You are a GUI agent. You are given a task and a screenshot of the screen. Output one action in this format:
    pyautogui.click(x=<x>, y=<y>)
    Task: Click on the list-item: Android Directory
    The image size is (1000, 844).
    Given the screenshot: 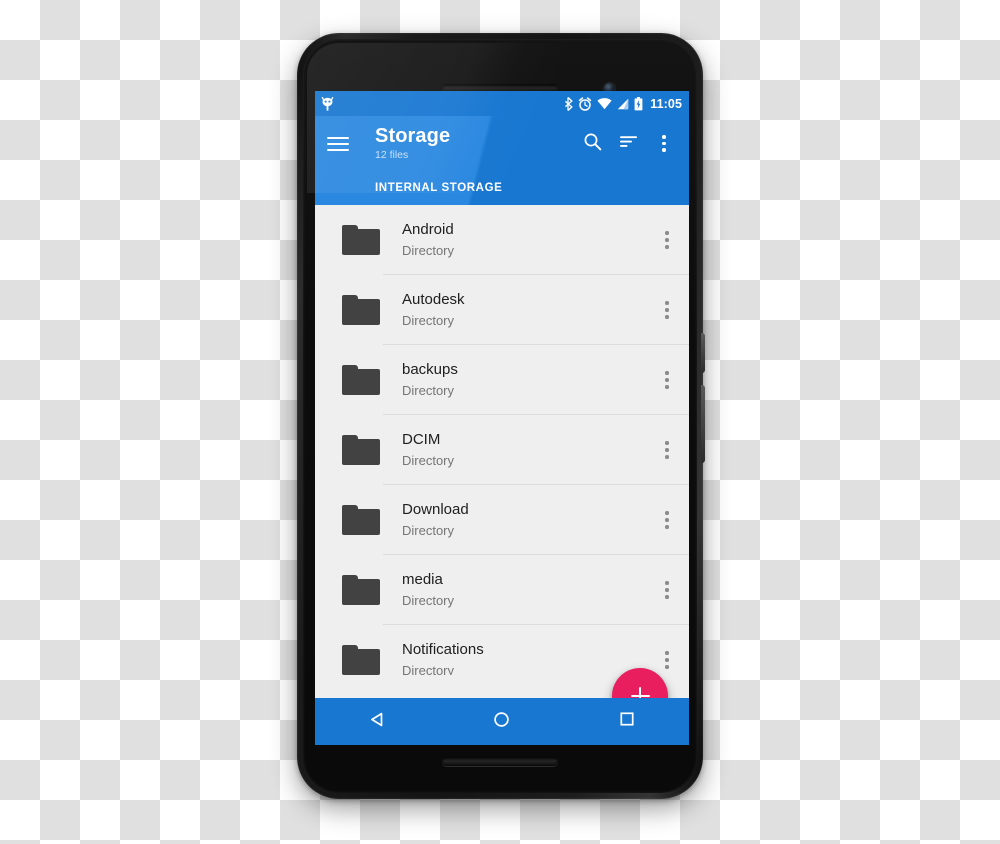 What is the action you would take?
    pyautogui.click(x=502, y=240)
    